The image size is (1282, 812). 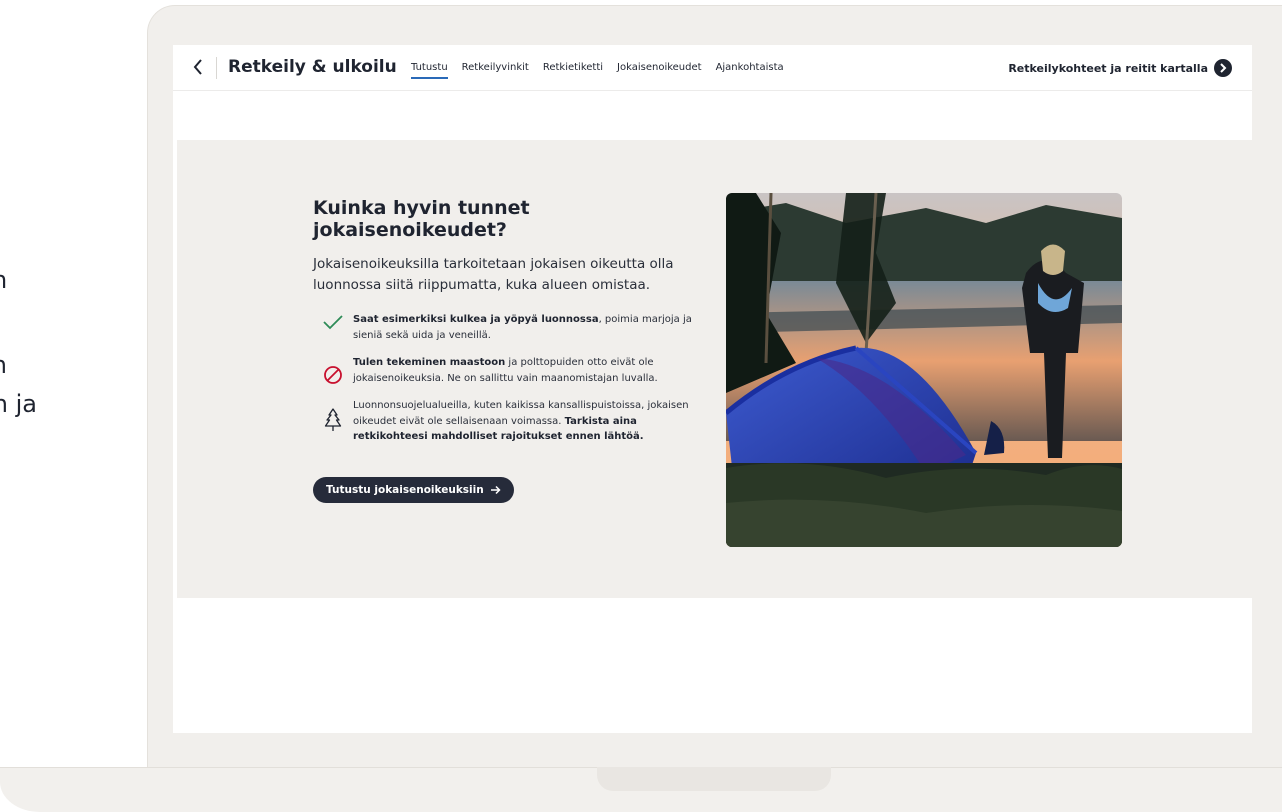 What do you see at coordinates (75, 406) in the screenshot?
I see `left-slide-text: n an en ja` at bounding box center [75, 406].